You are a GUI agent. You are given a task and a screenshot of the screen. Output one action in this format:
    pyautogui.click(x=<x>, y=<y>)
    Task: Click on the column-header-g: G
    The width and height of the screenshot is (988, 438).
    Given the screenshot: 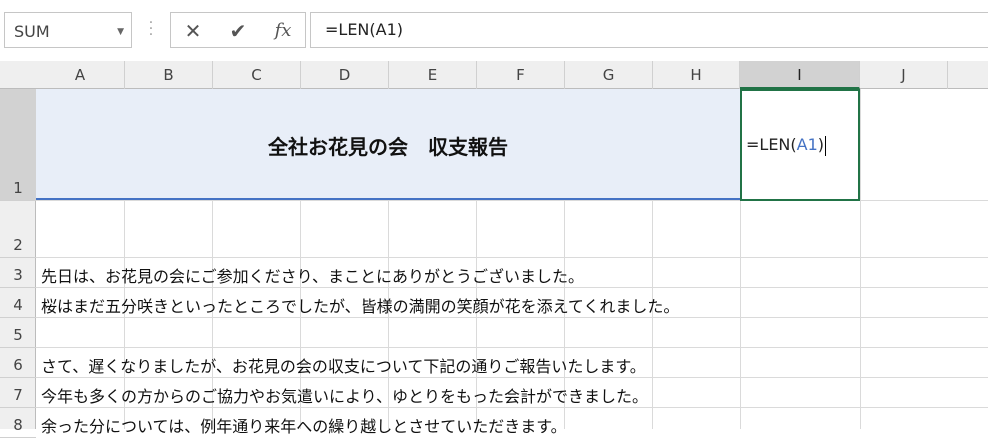 What is the action you would take?
    pyautogui.click(x=609, y=75)
    